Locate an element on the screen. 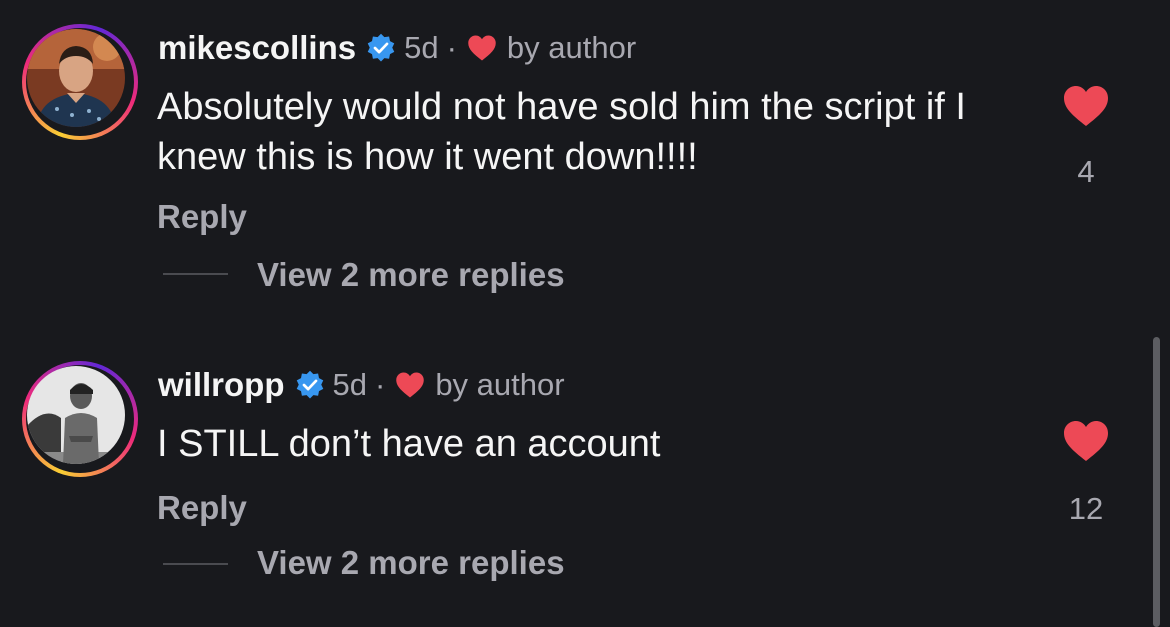 This screenshot has height=627, width=1170. comment-header: mikescollins 5d · by author is located at coordinates (397, 48).